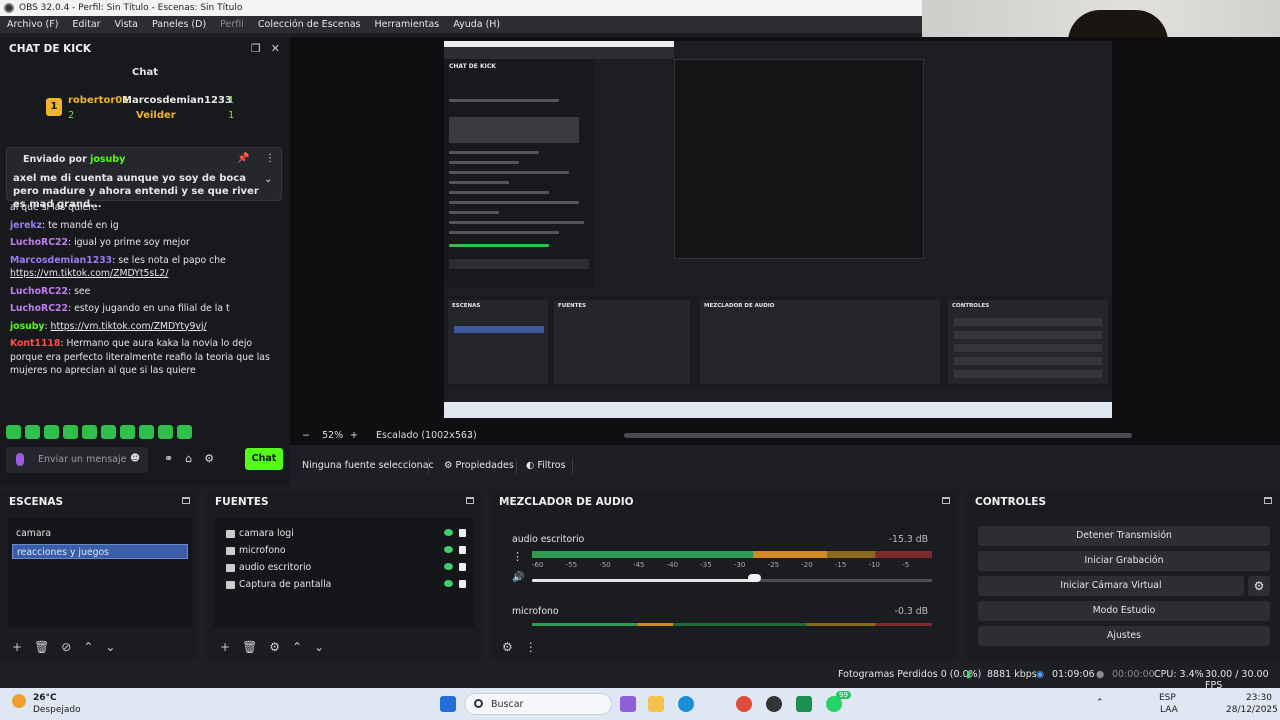 The image size is (1280, 720). What do you see at coordinates (346, 550) in the screenshot?
I see `source-item: microfono` at bounding box center [346, 550].